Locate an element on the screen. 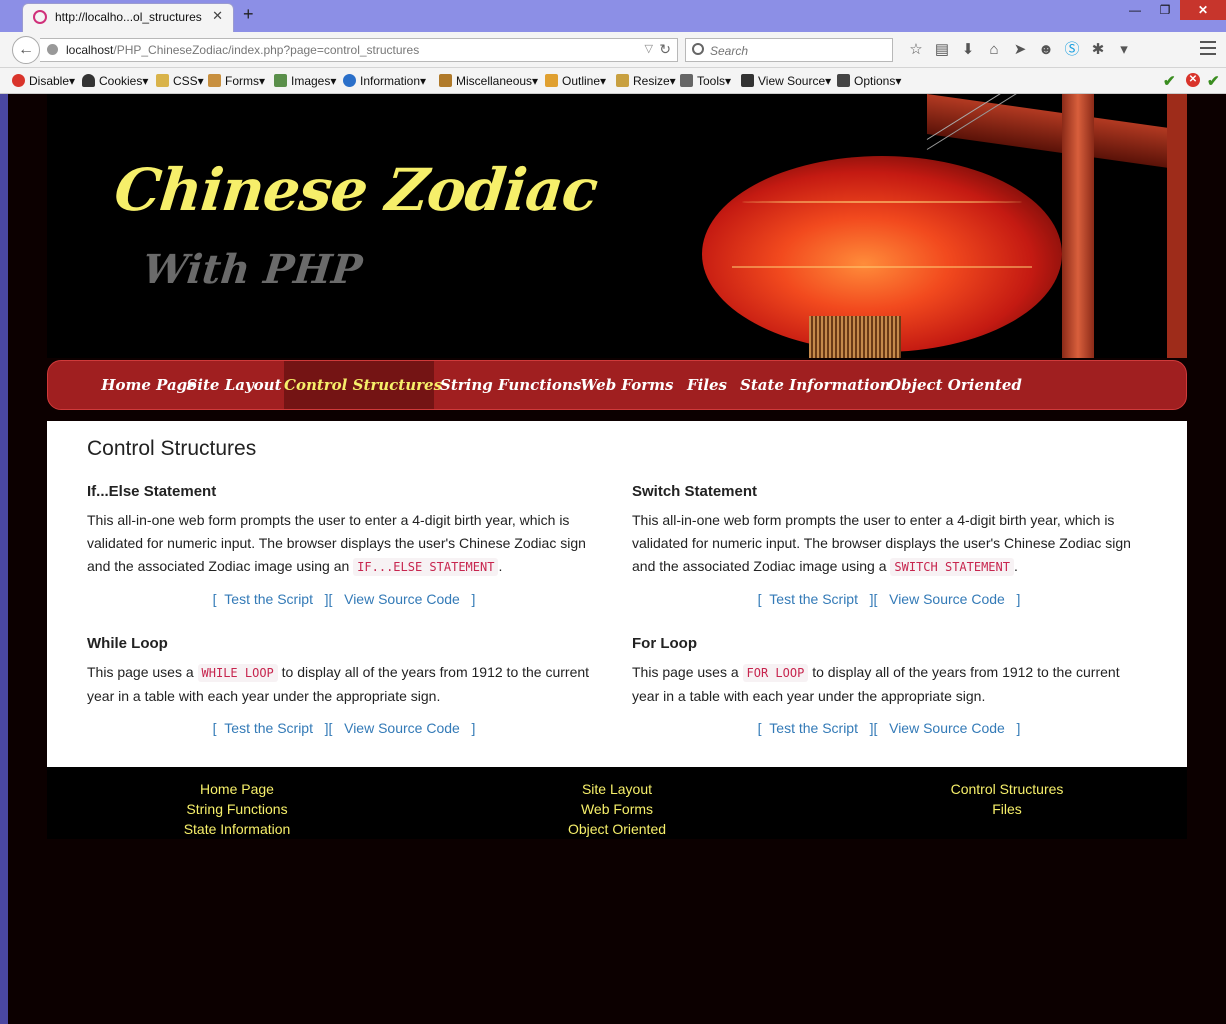 This screenshot has width=1226, height=1024. nav-web-forms: Web Forms is located at coordinates (627, 385).